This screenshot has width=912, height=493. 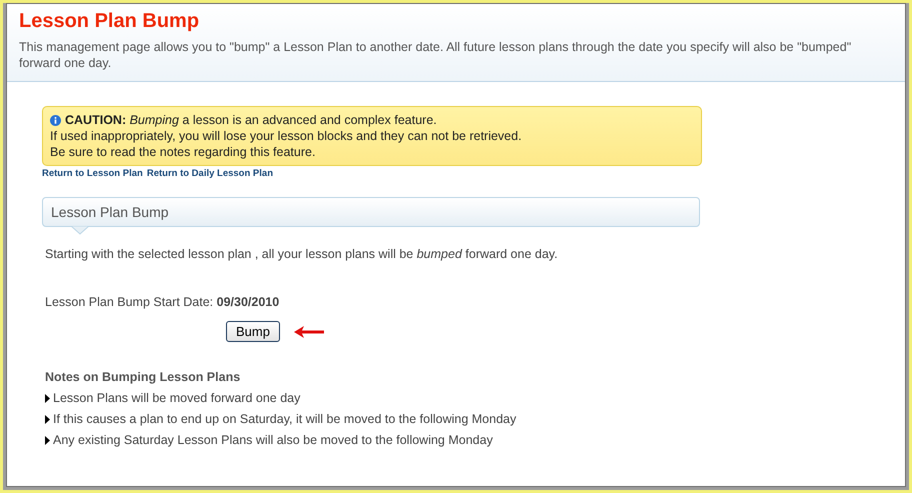 What do you see at coordinates (273, 440) in the screenshot?
I see `note-text: Any existing Saturday Lesson Plans will also be moved to the following Monday` at bounding box center [273, 440].